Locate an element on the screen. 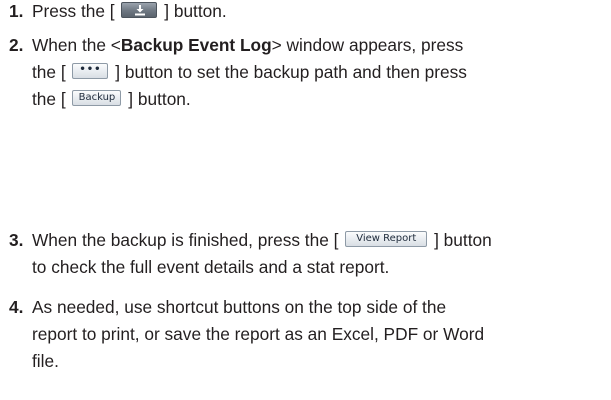 The image size is (611, 400). browse-button: ••• is located at coordinates (90, 71).